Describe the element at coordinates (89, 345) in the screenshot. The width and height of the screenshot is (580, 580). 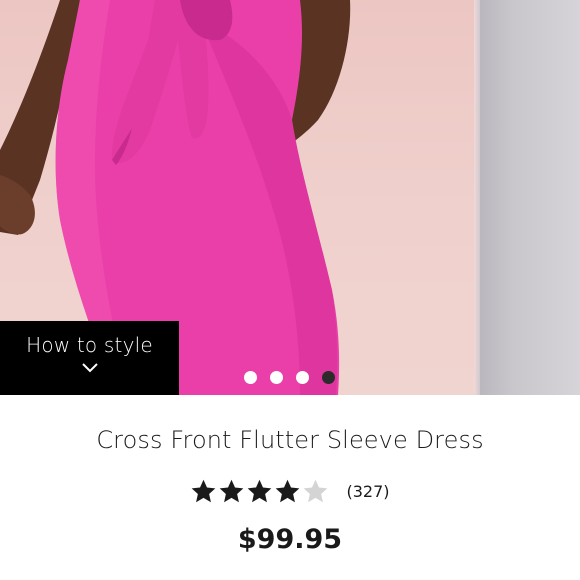
I see `how-to-style-label: How to style` at that location.